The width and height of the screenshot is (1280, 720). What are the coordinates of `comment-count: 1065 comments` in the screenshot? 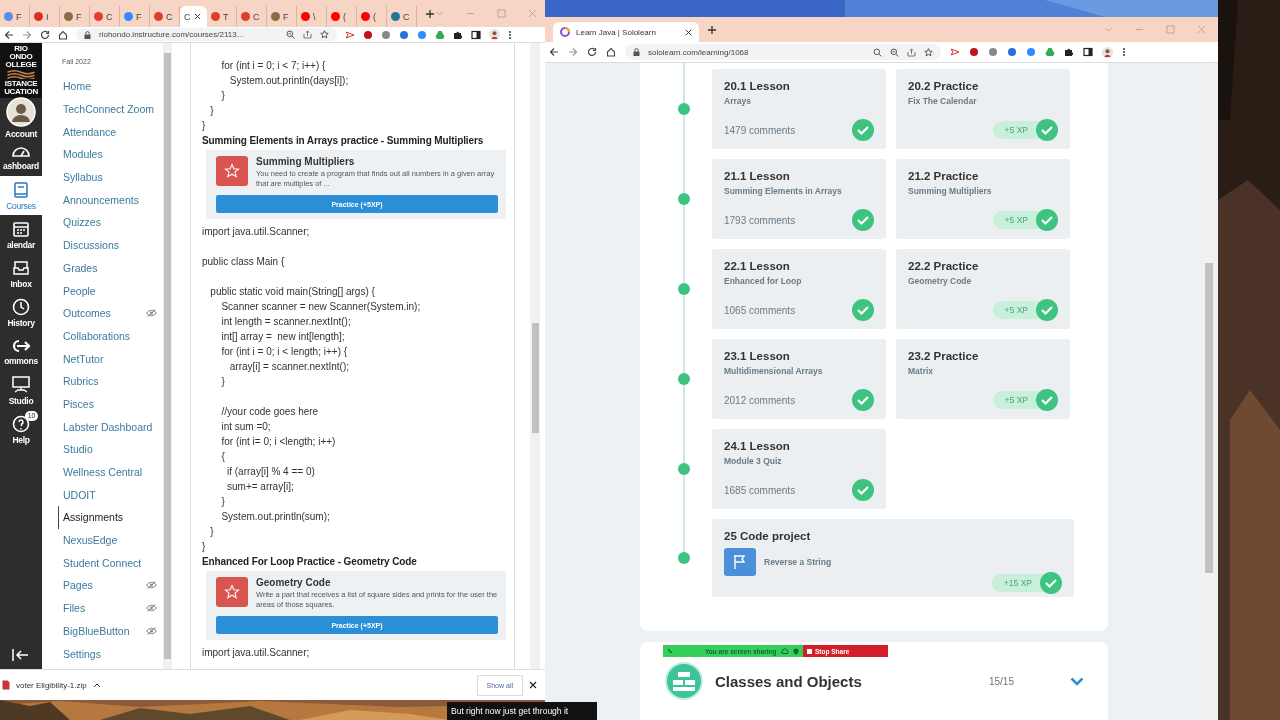 It's located at (760, 310).